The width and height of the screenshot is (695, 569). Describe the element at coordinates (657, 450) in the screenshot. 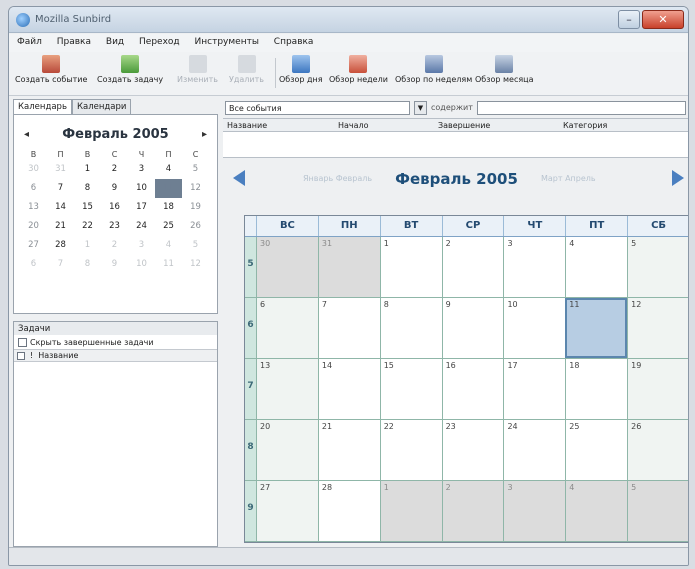

I see `day-cell: 26` at that location.